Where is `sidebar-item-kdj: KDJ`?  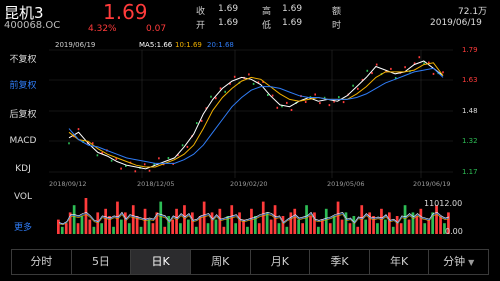
sidebar-item-kdj: KDJ is located at coordinates (23, 169).